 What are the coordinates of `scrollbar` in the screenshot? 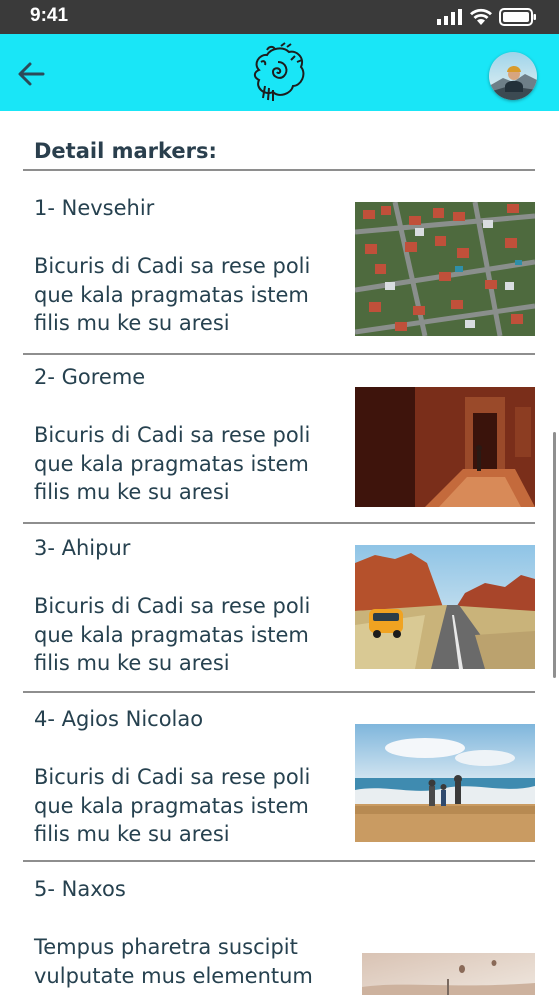 It's located at (554, 555).